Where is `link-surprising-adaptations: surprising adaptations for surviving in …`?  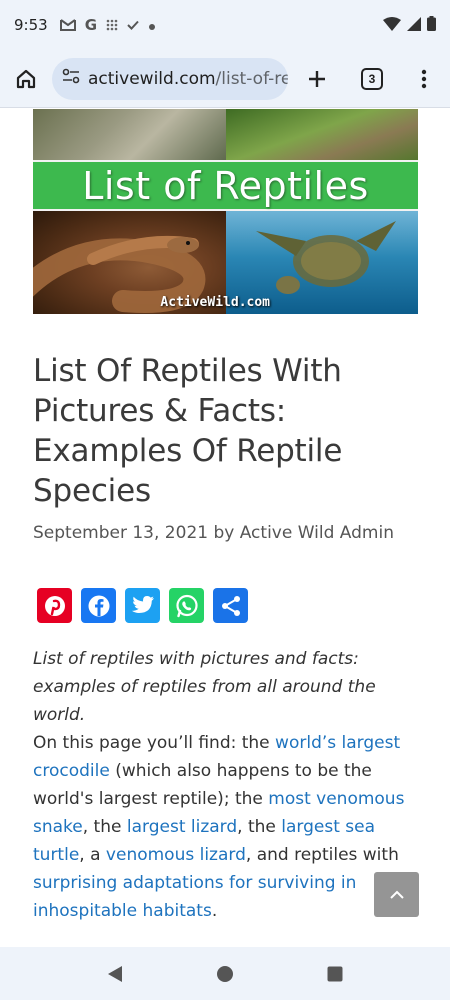 link-surprising-adaptations: surprising adaptations for surviving in … is located at coordinates (194, 897).